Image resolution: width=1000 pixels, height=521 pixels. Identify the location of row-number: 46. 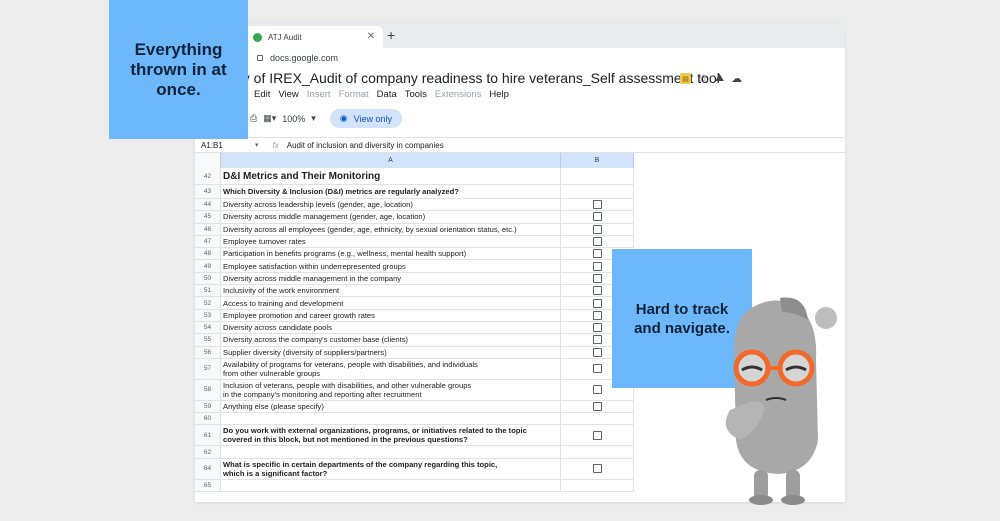
(208, 229).